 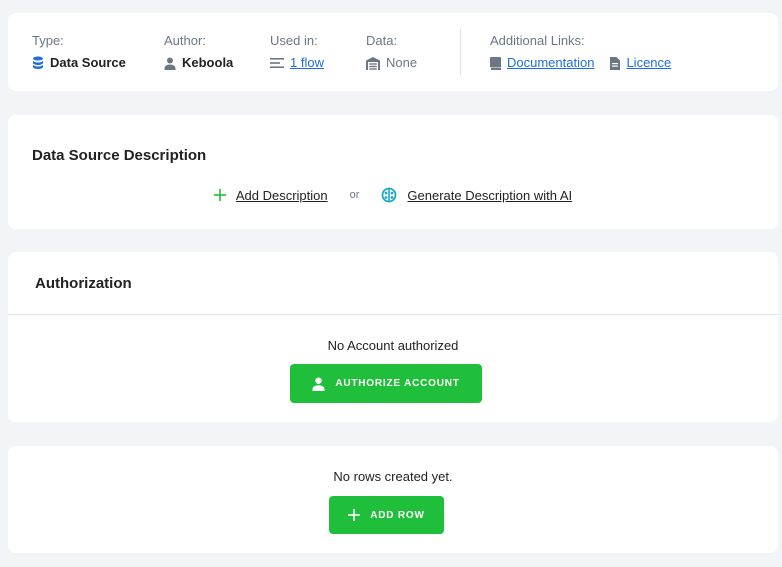 I want to click on author-label: Author:, so click(x=185, y=40).